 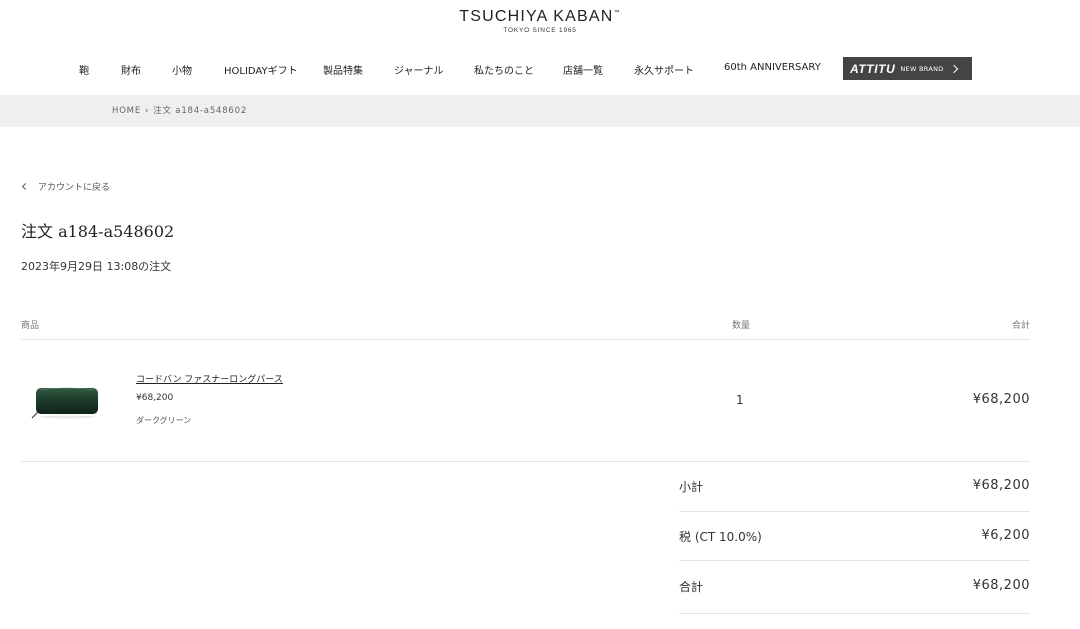 I want to click on breadcrumb-home: HOME, so click(x=126, y=111).